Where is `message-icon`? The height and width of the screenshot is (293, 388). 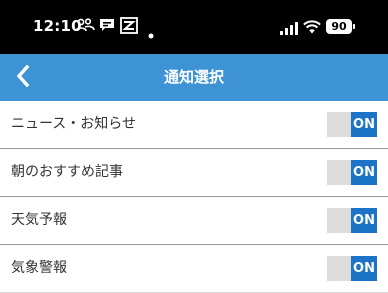
message-icon is located at coordinates (107, 27).